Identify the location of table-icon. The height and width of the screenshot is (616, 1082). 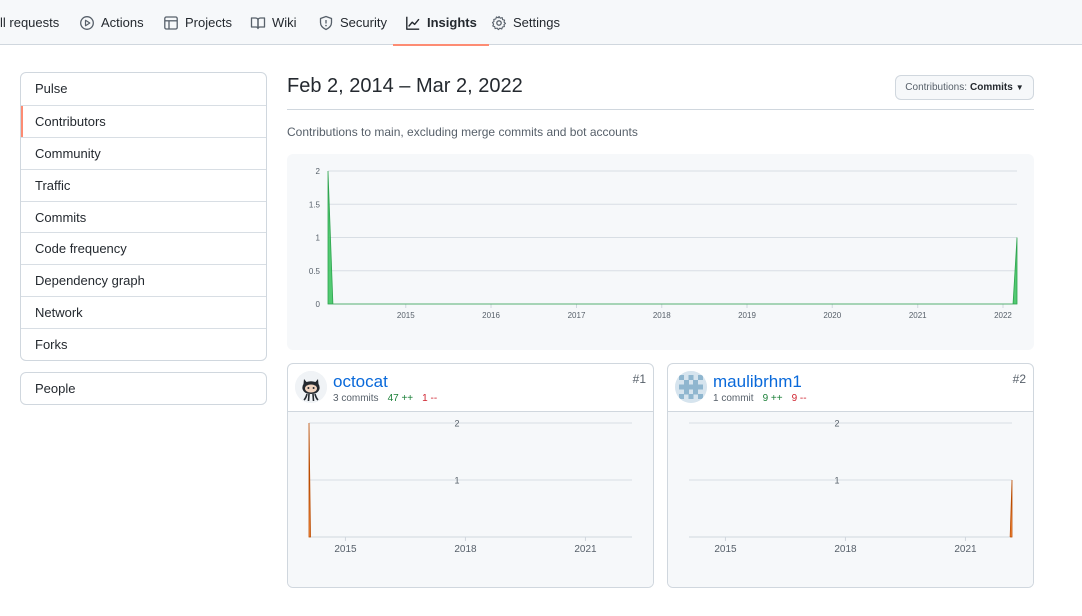
(171, 23).